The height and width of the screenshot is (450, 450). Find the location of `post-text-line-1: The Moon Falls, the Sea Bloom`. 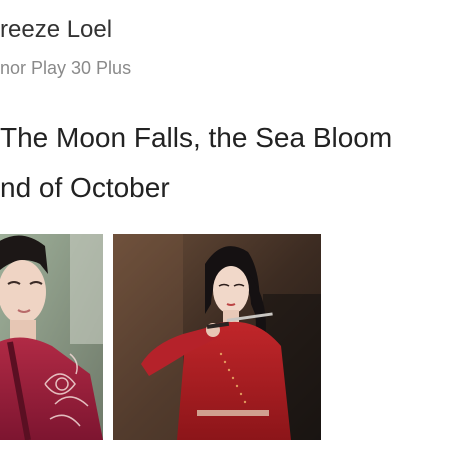

post-text-line-1: The Moon Falls, the Sea Bloom is located at coordinates (196, 137).